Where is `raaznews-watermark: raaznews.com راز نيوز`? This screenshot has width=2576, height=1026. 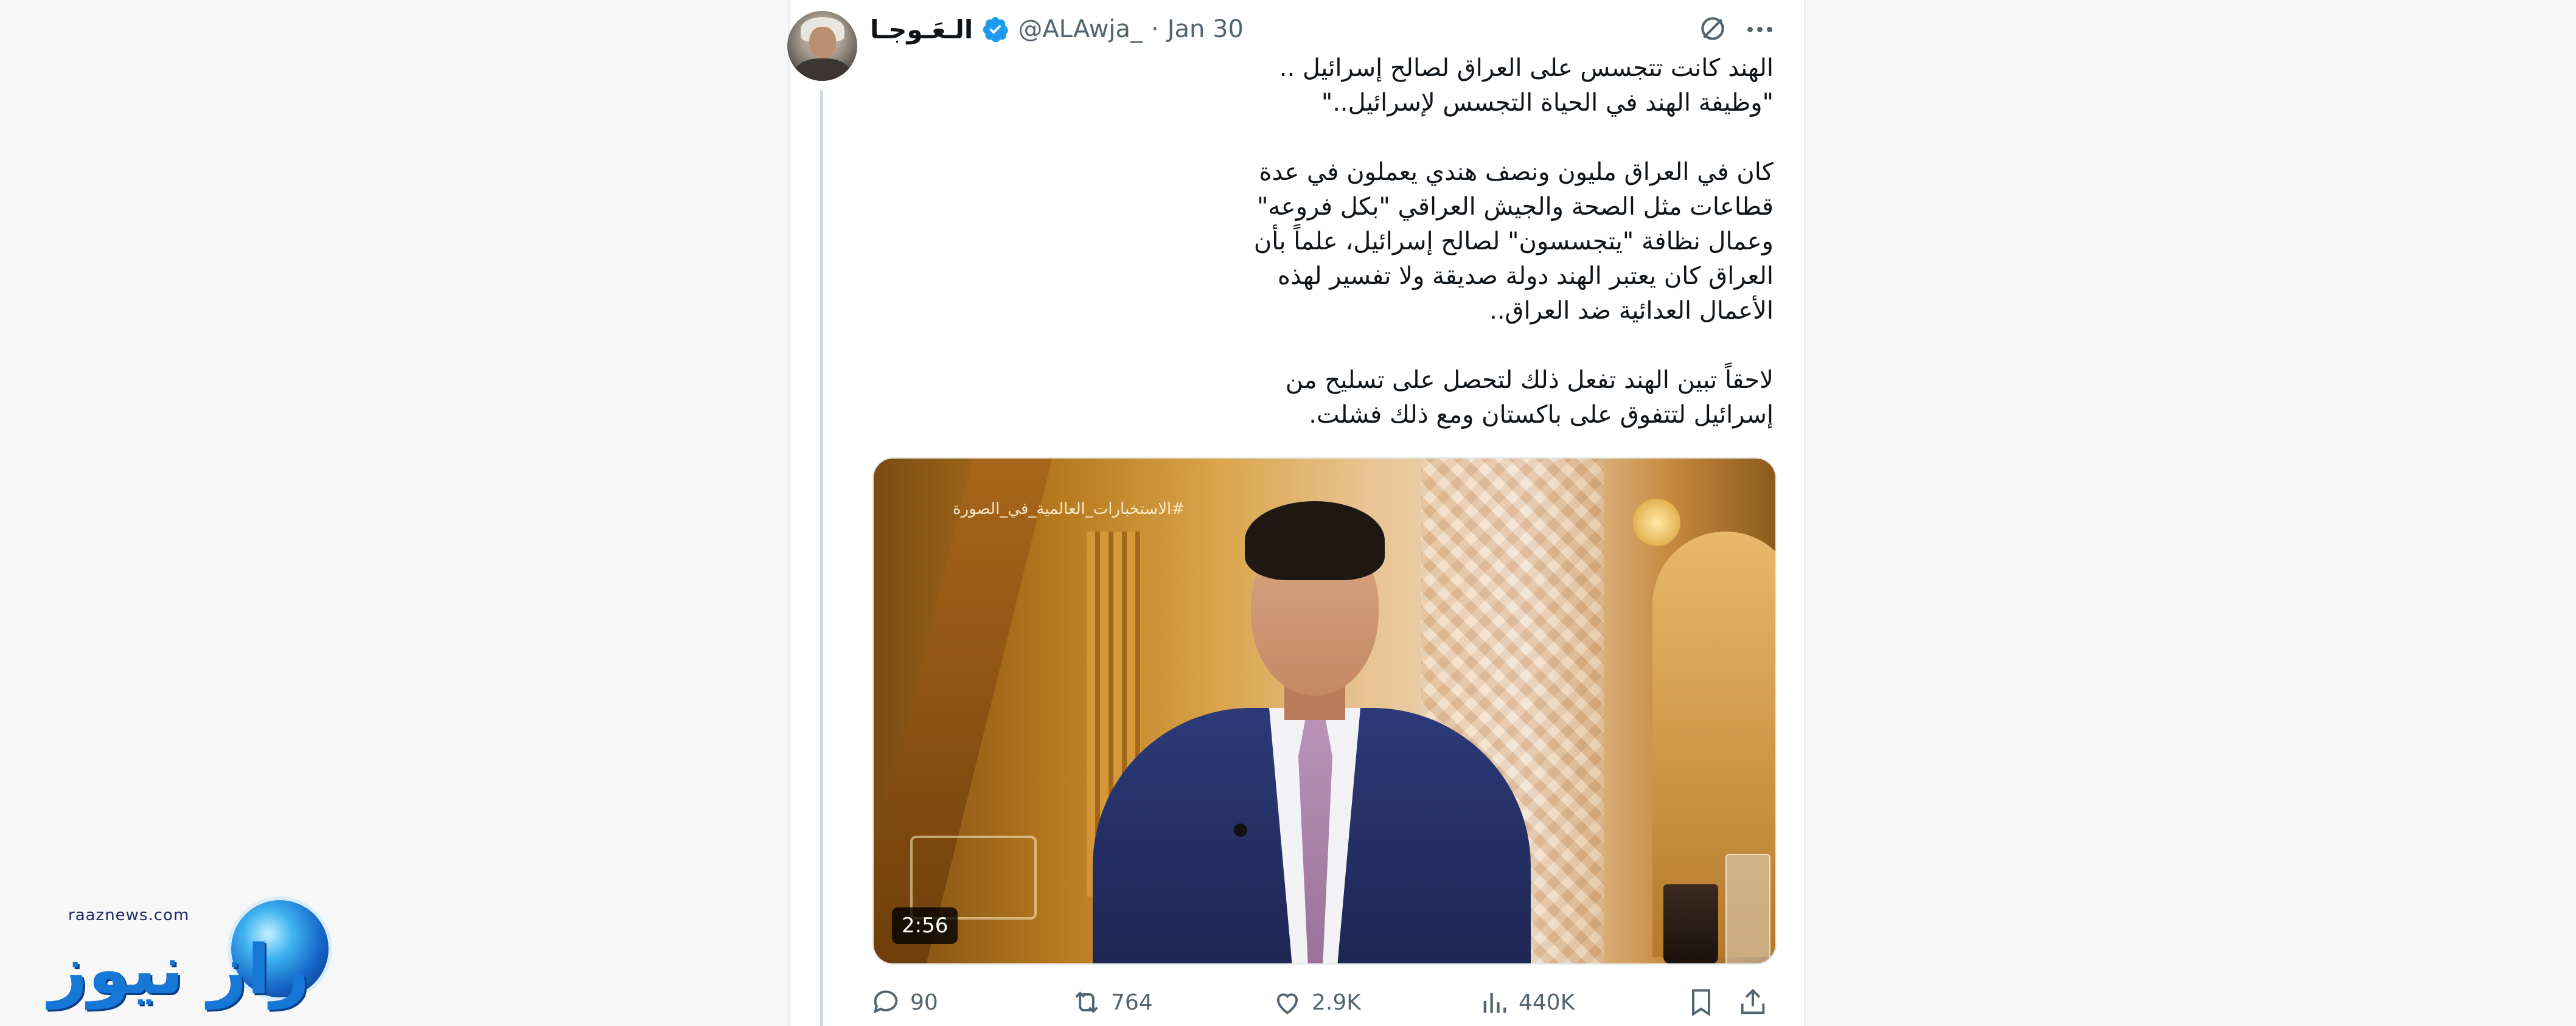 raaznews-watermark: raaznews.com راز نيوز is located at coordinates (176, 952).